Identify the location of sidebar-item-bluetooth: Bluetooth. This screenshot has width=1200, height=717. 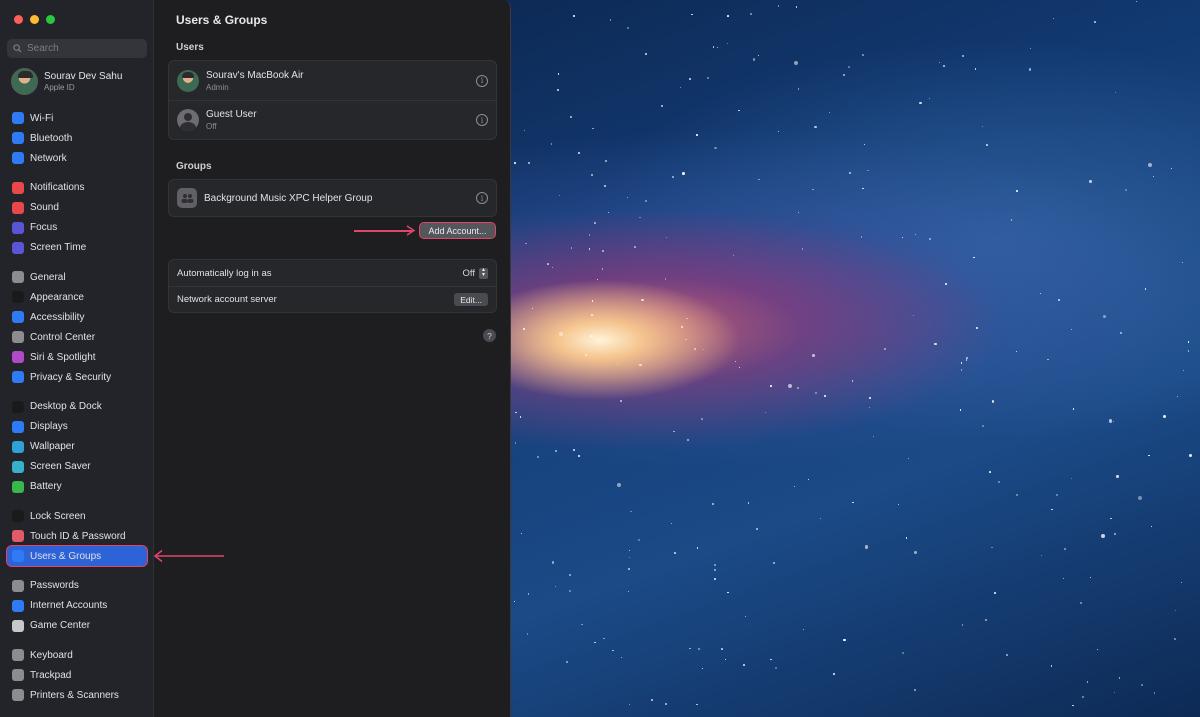
(77, 138).